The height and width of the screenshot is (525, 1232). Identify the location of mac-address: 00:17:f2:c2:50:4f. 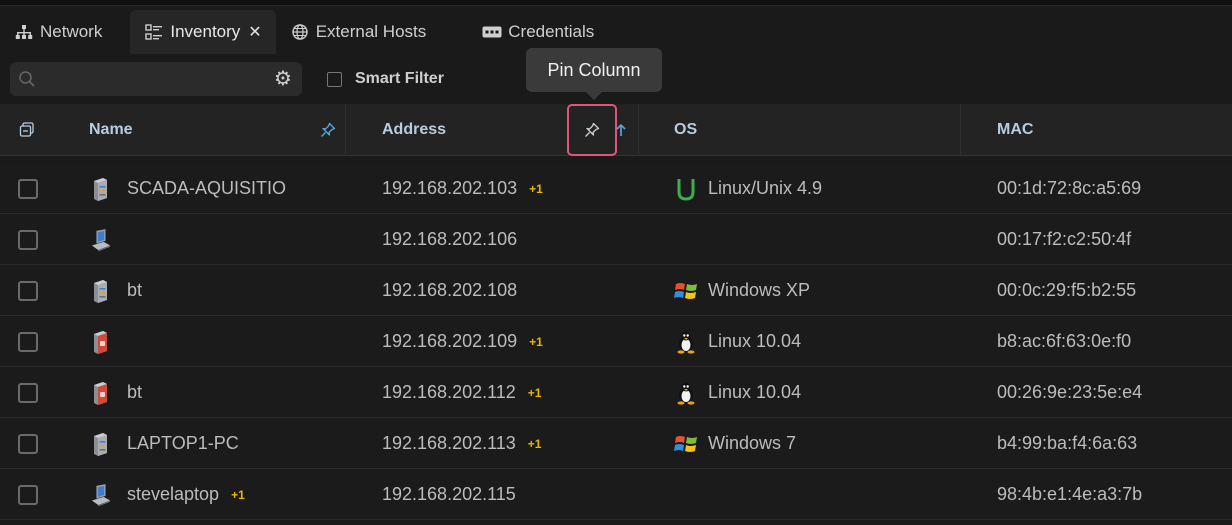
(1064, 239).